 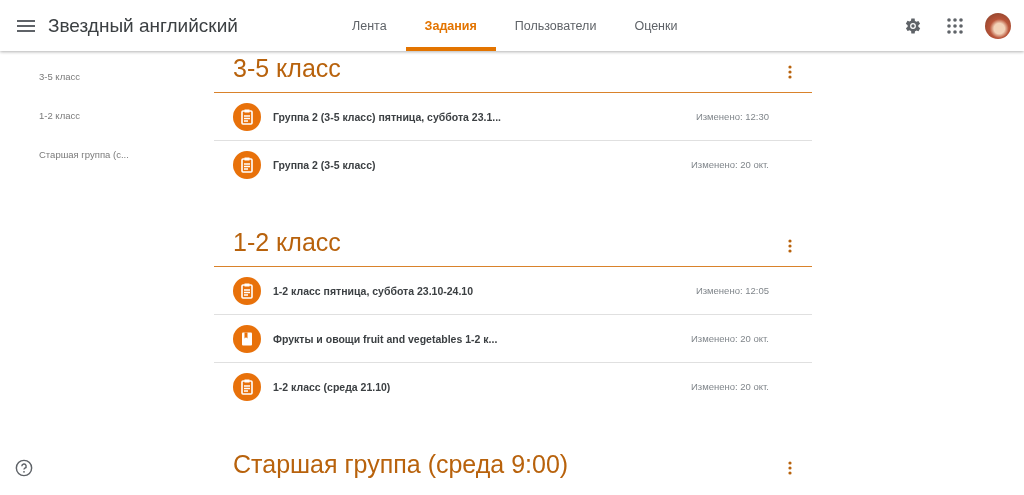 What do you see at coordinates (143, 25) in the screenshot?
I see `class-title: Звездный английский` at bounding box center [143, 25].